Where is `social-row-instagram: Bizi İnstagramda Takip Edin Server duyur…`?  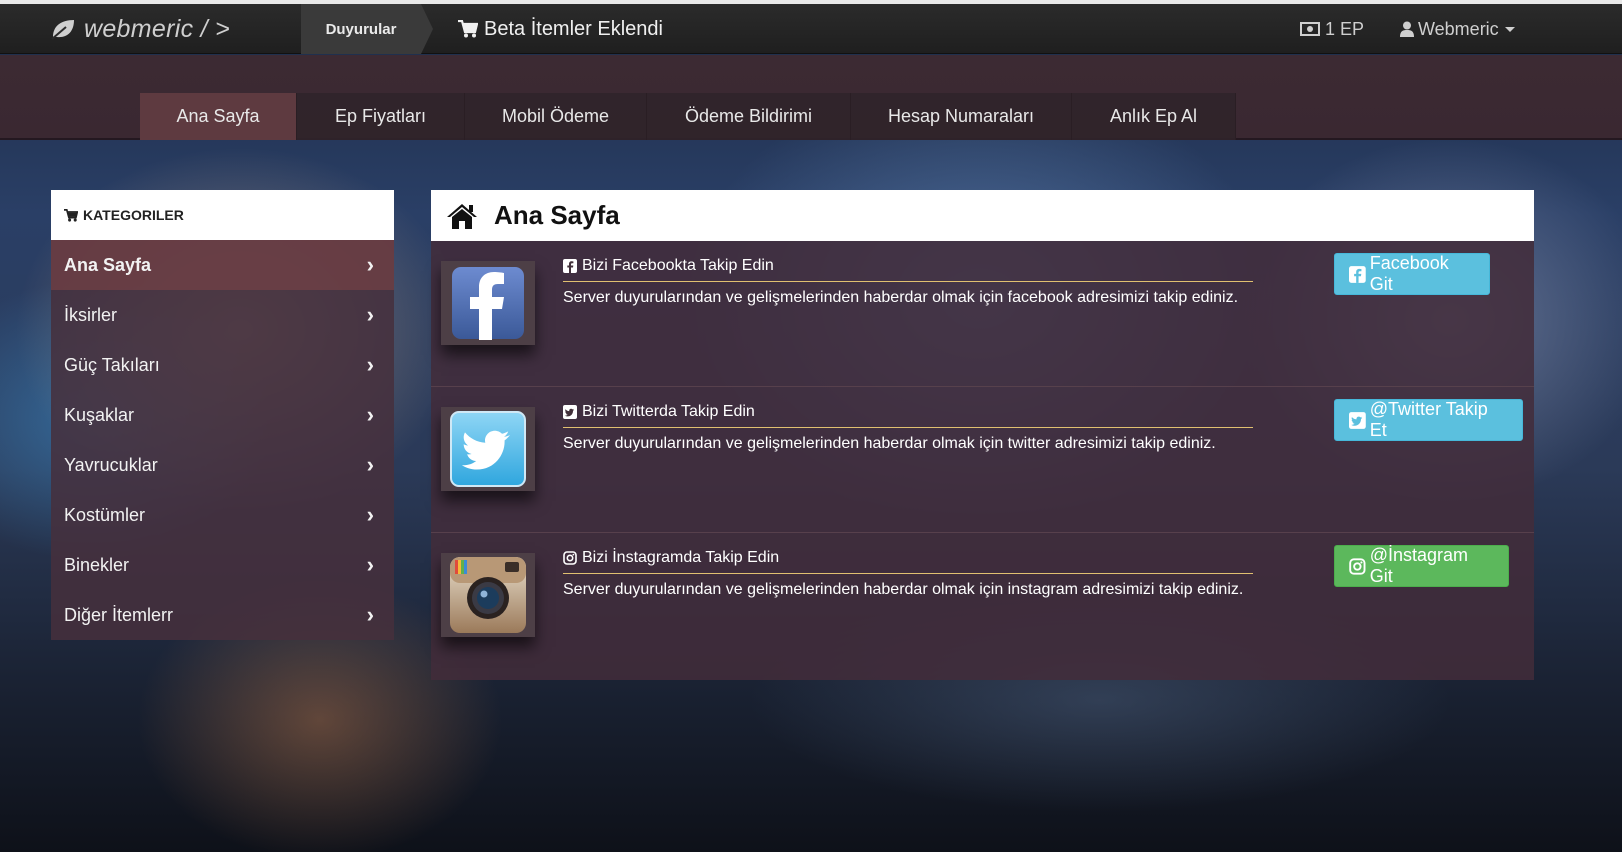 social-row-instagram: Bizi İnstagramda Takip Edin Server duyur… is located at coordinates (982, 606).